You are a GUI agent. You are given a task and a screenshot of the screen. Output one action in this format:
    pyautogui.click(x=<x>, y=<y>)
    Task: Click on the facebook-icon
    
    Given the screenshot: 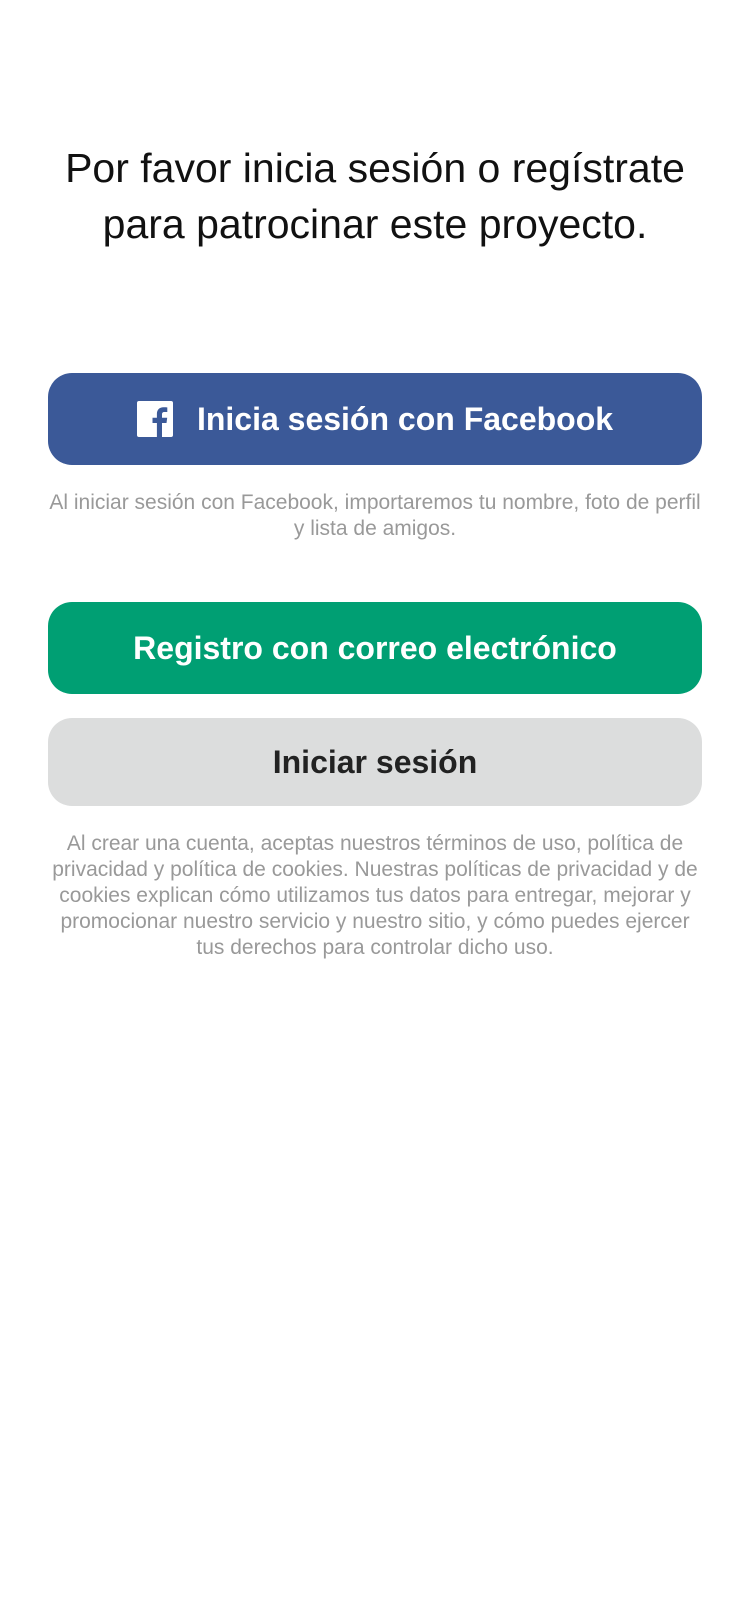 What is the action you would take?
    pyautogui.click(x=154, y=419)
    